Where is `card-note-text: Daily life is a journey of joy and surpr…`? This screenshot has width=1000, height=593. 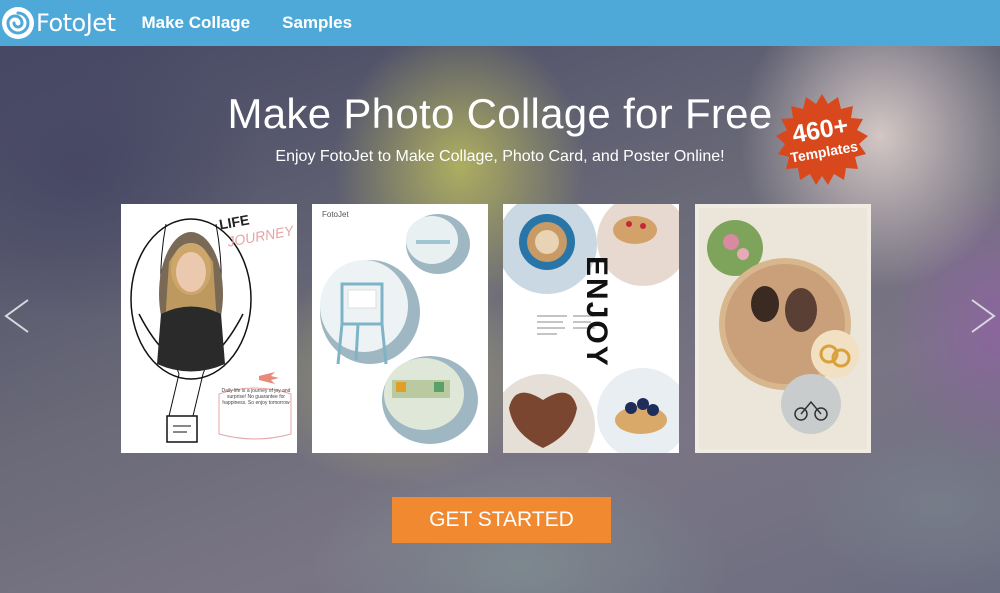 card-note-text: Daily life is a journey of joy and surpr… is located at coordinates (256, 397).